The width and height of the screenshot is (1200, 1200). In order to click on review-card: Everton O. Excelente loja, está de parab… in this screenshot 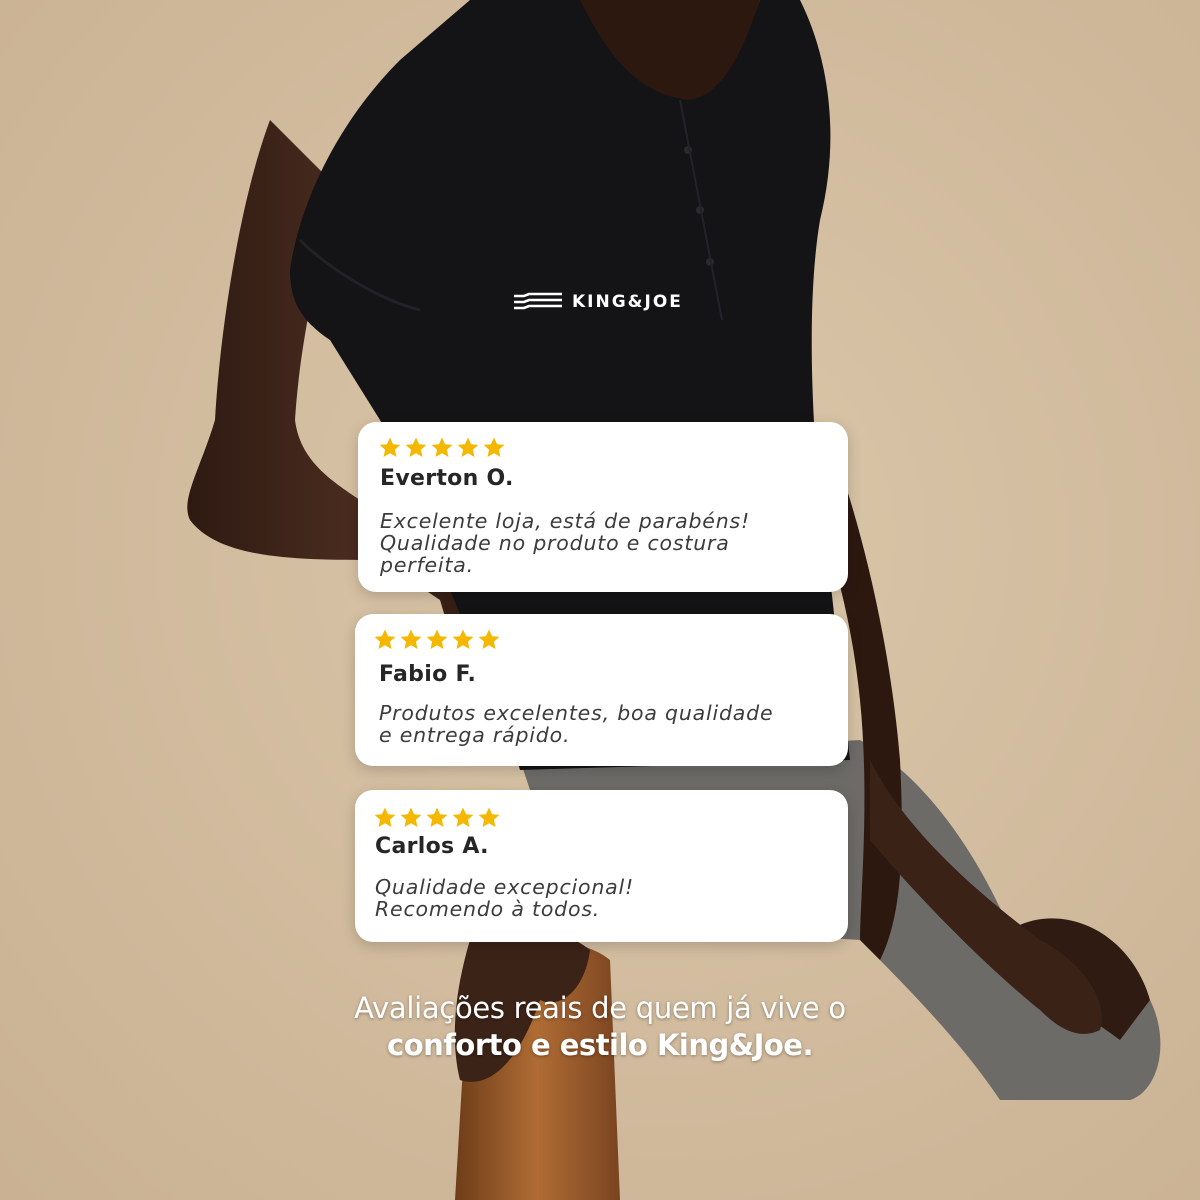, I will do `click(603, 507)`.